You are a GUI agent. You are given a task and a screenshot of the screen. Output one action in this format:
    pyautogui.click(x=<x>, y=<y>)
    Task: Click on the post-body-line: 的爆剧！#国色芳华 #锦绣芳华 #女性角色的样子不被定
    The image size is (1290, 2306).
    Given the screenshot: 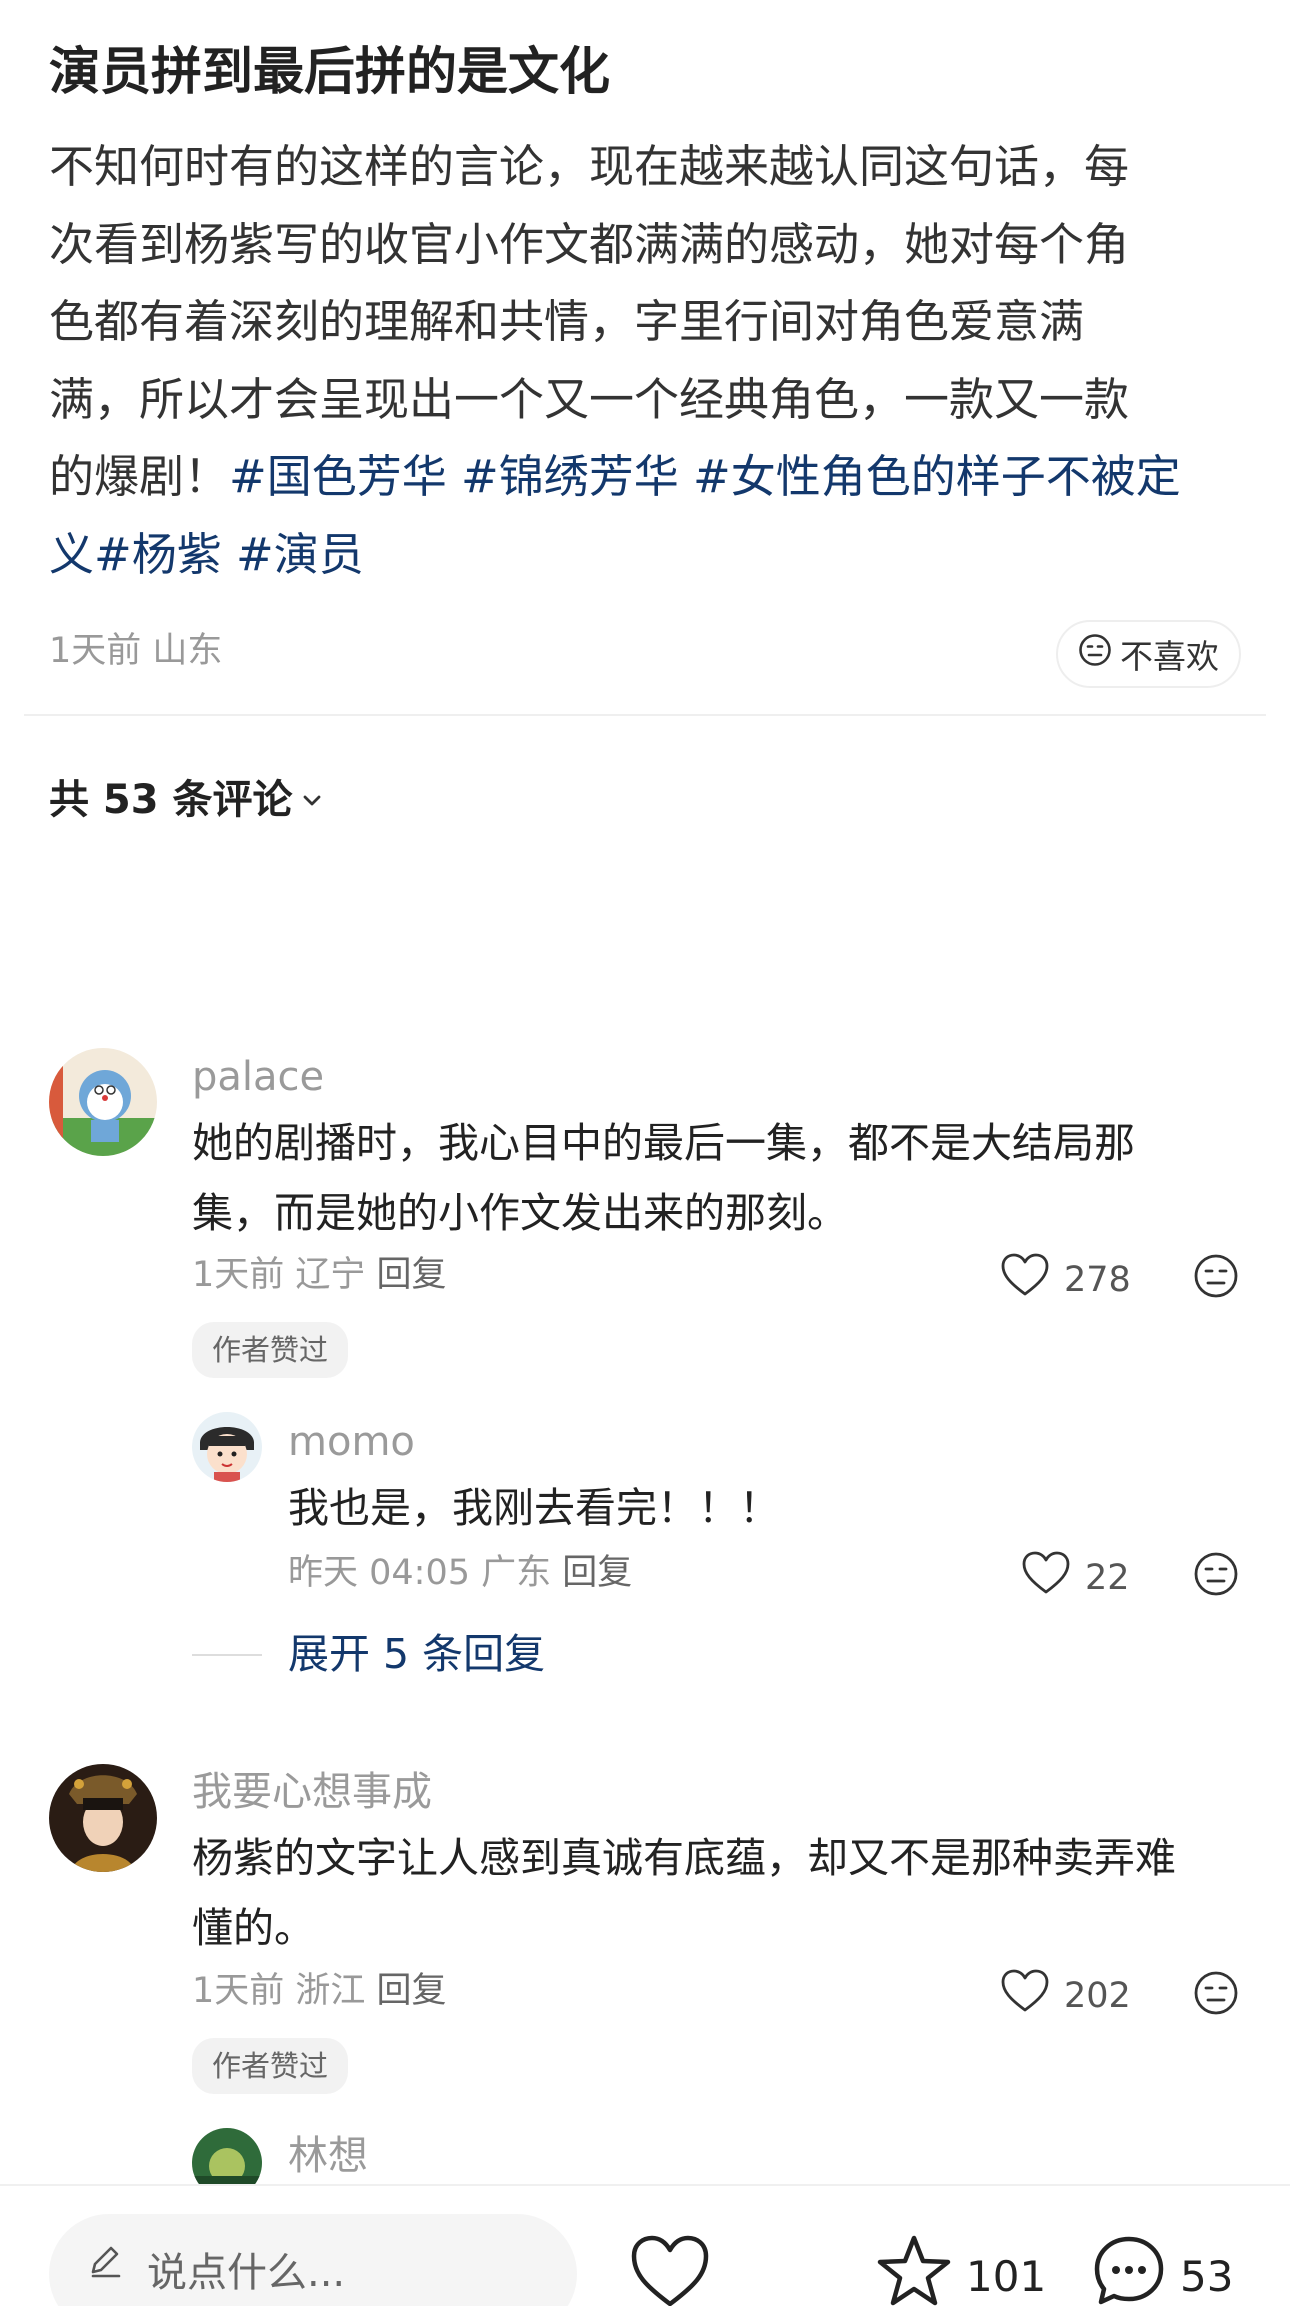 What is the action you would take?
    pyautogui.click(x=649, y=477)
    